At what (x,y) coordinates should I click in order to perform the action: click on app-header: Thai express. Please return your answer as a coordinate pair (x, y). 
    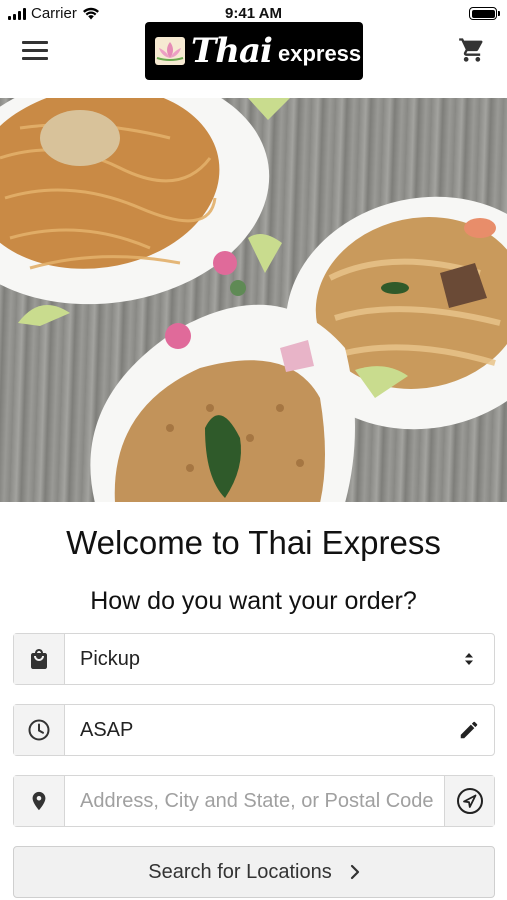
    Looking at the image, I should click on (253, 59).